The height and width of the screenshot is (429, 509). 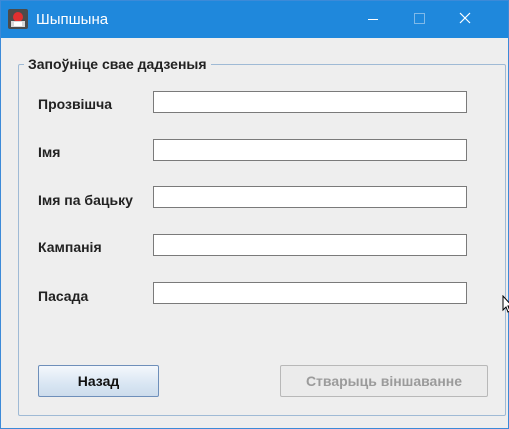 What do you see at coordinates (310, 197) in the screenshot?
I see `patronymic-input` at bounding box center [310, 197].